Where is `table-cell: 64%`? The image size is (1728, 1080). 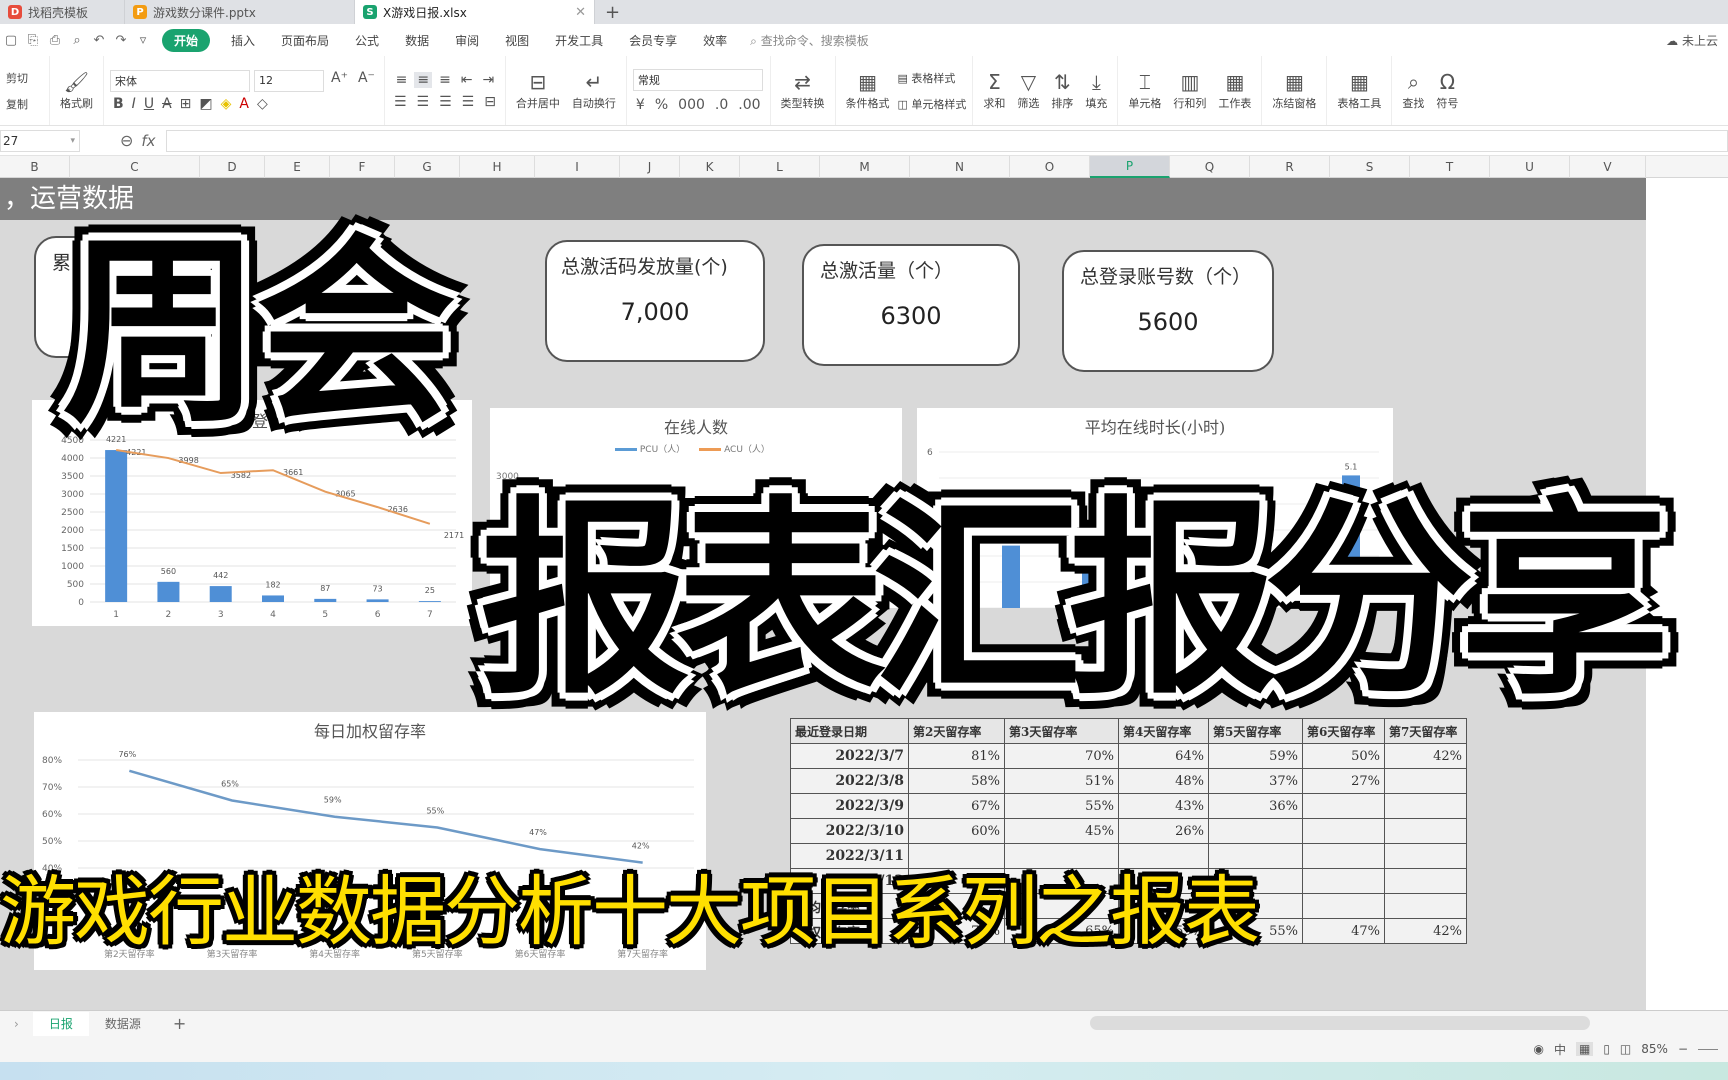
table-cell: 64% is located at coordinates (1163, 756).